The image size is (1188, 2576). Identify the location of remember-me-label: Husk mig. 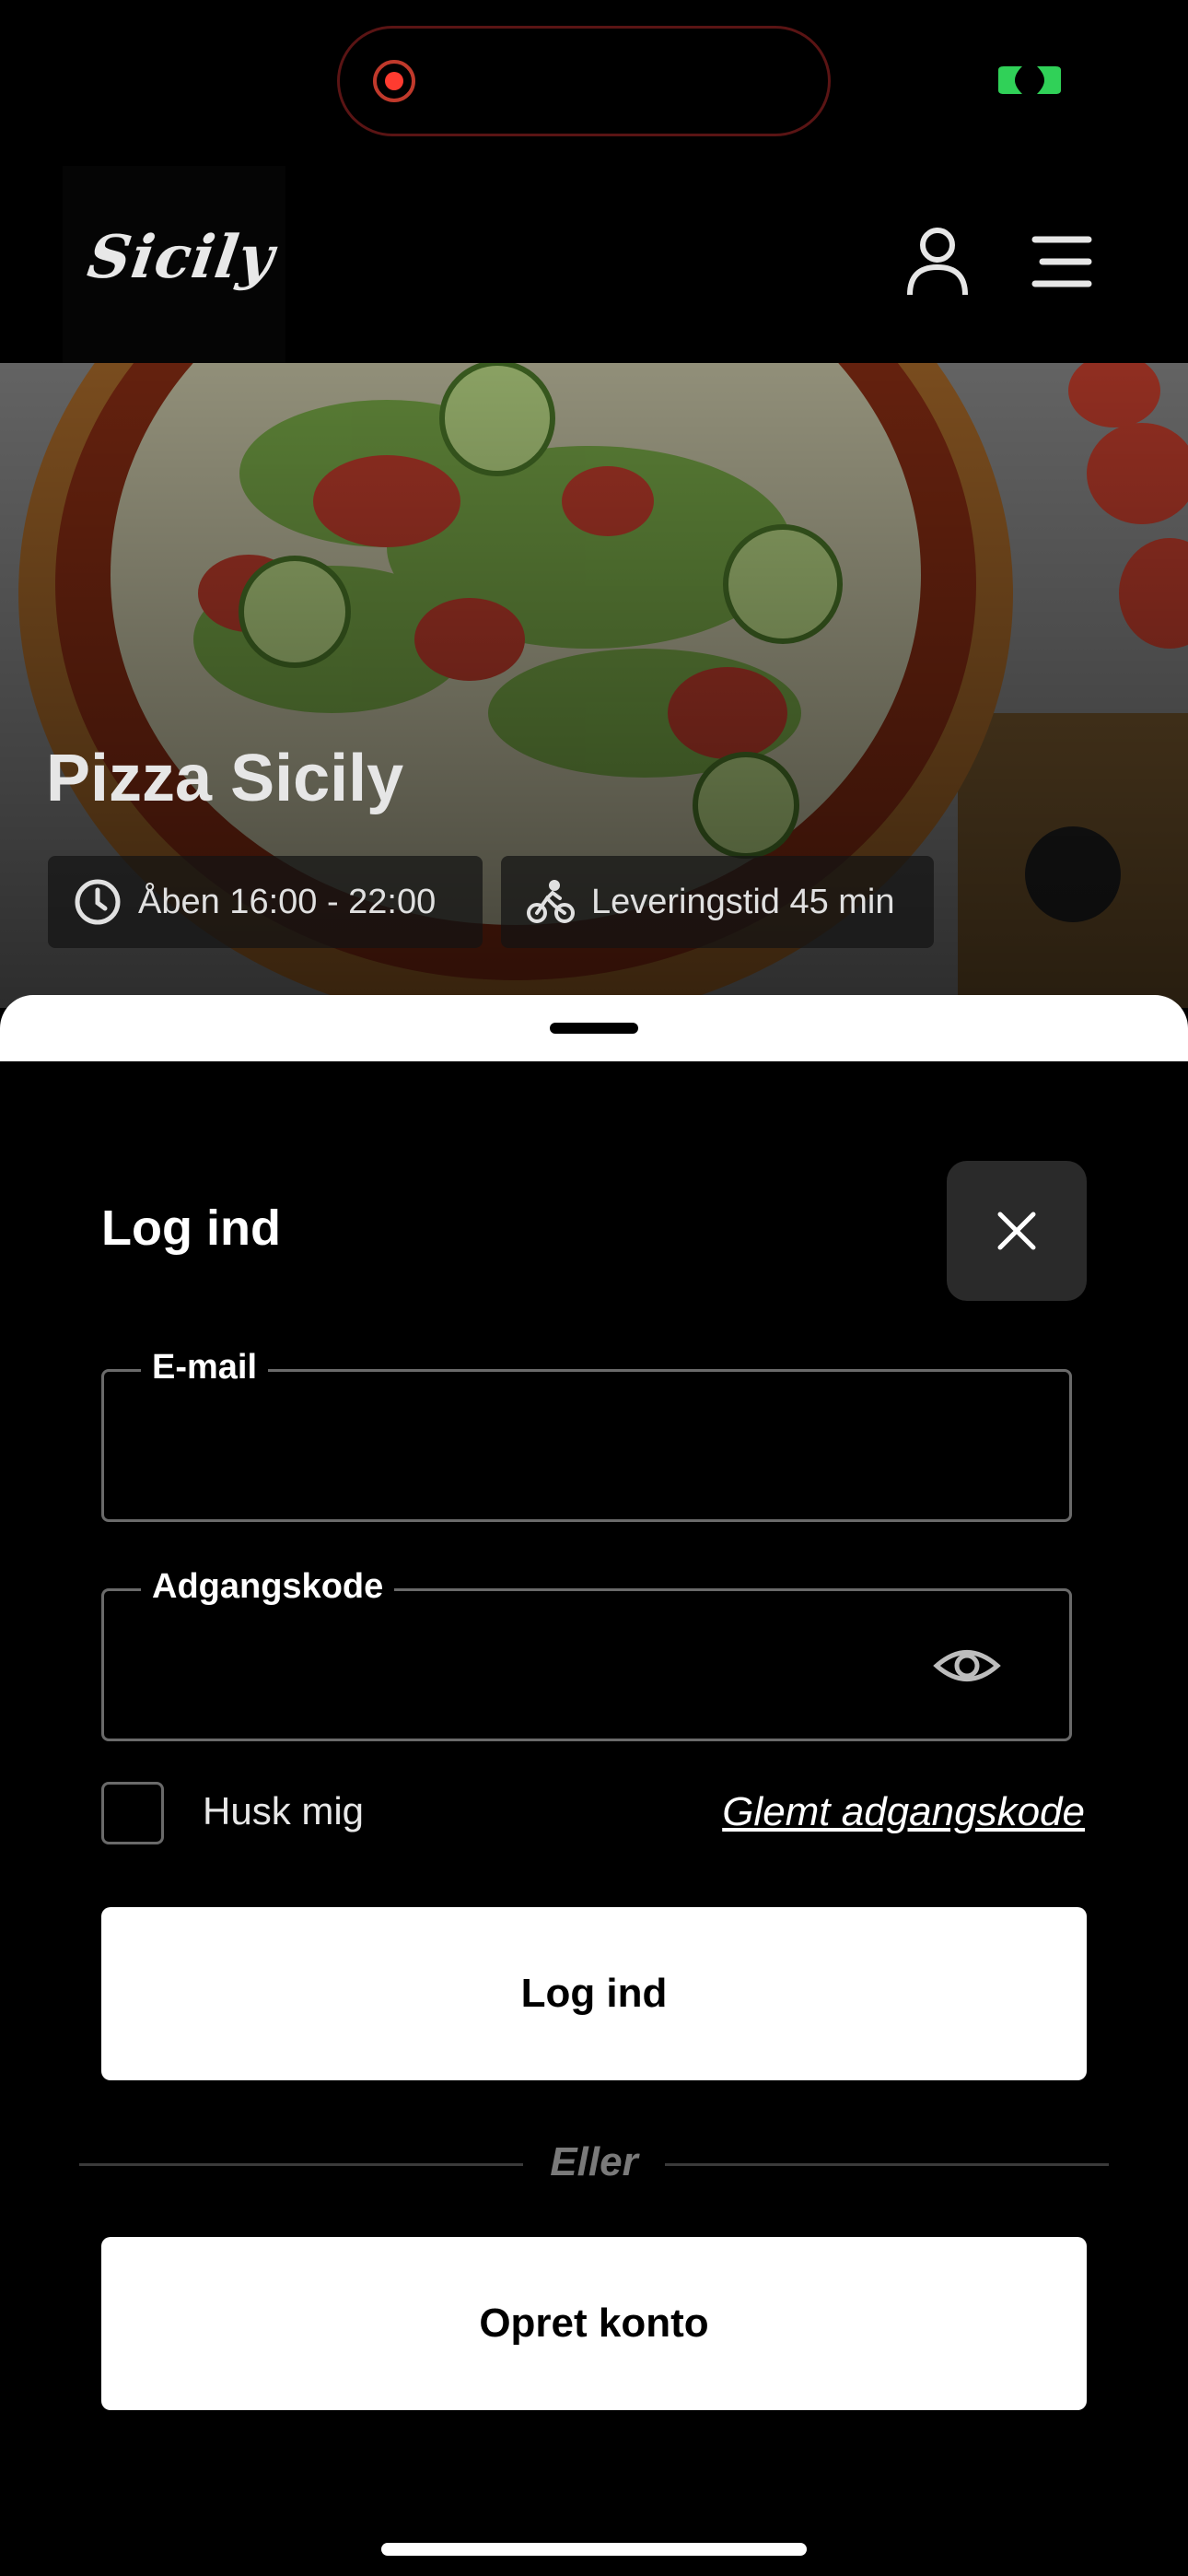
(283, 1811).